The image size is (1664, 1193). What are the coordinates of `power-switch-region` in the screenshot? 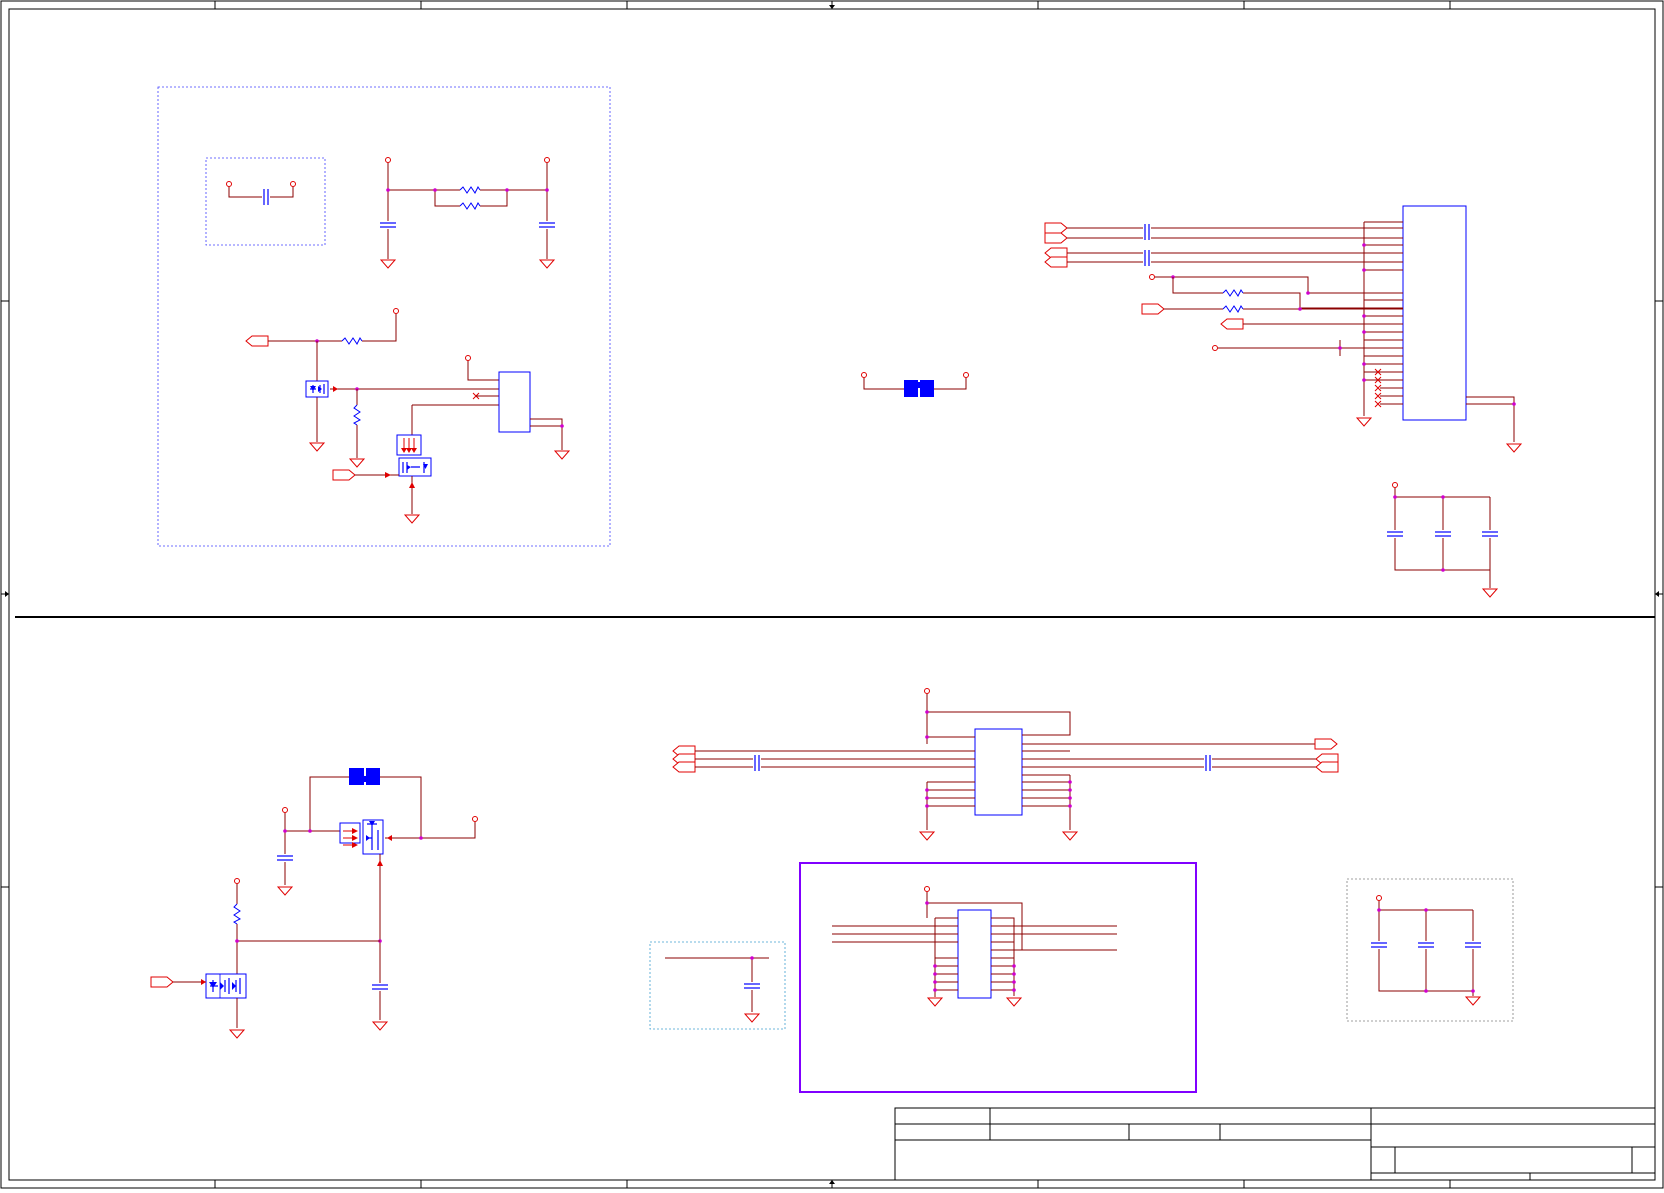 It's located at (384, 316).